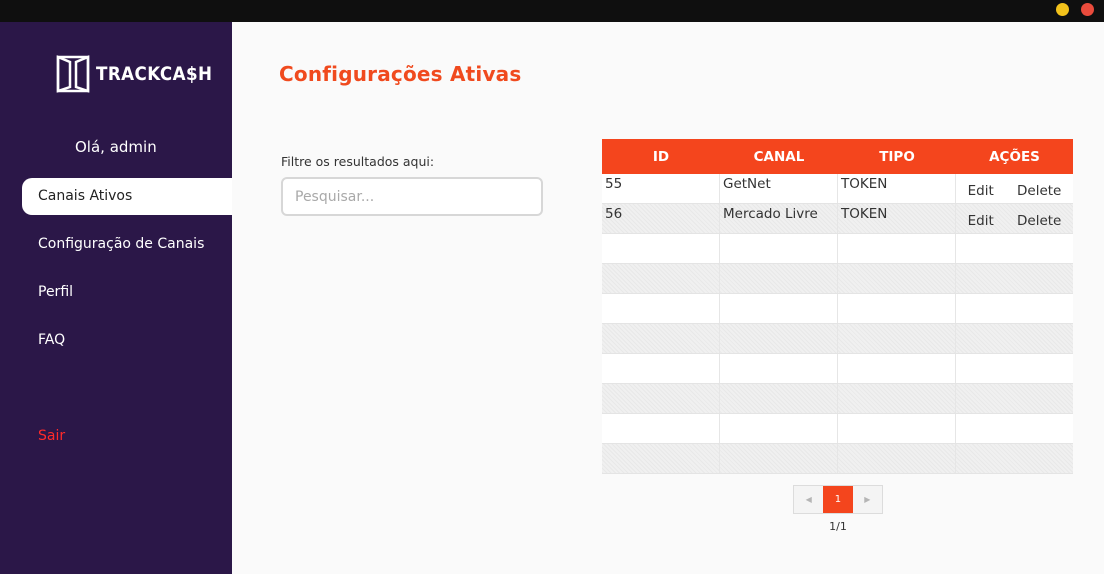 Image resolution: width=1104 pixels, height=574 pixels. I want to click on table-header: ID CANAL TIPO AÇÕES, so click(837, 156).